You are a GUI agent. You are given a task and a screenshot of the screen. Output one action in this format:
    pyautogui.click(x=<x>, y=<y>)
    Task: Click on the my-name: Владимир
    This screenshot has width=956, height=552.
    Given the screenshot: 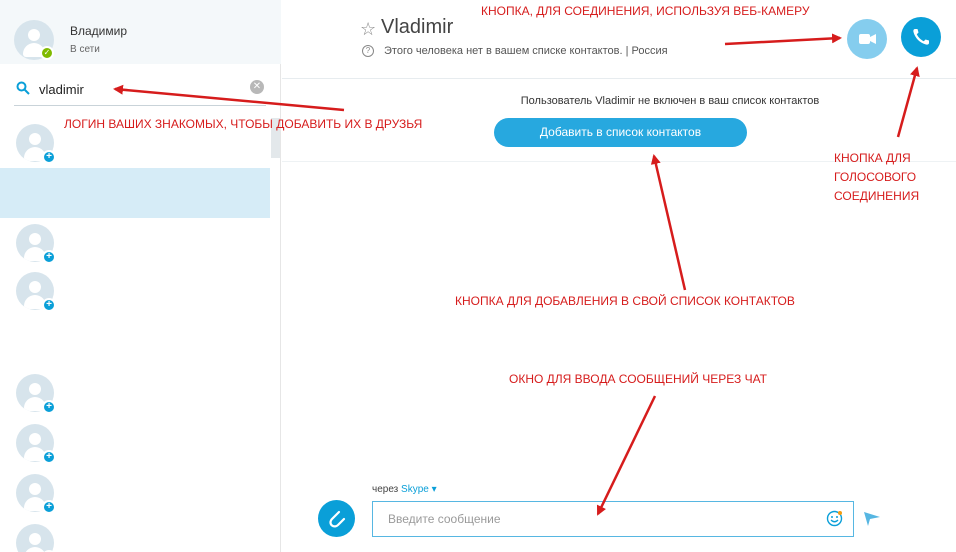 What is the action you would take?
    pyautogui.click(x=98, y=31)
    